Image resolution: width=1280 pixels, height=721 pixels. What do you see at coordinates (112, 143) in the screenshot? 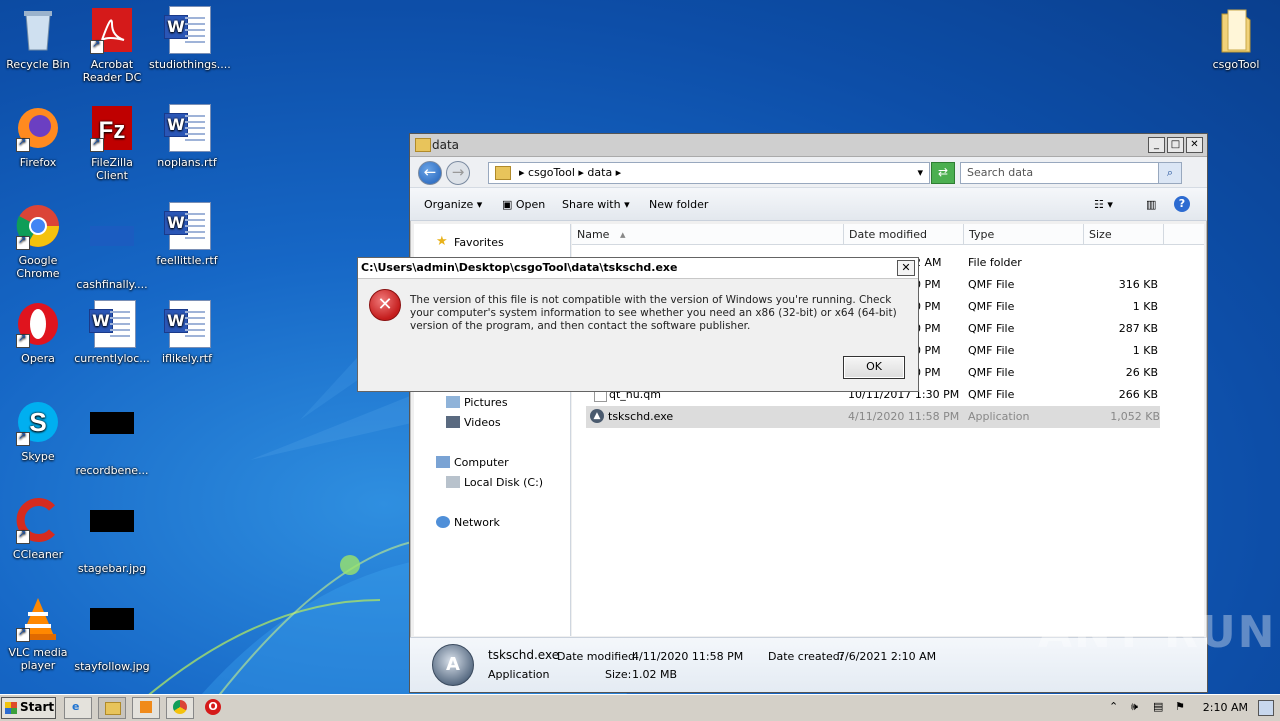
I see `desktop-icon-filezilla: Fz FileZilla Client` at bounding box center [112, 143].